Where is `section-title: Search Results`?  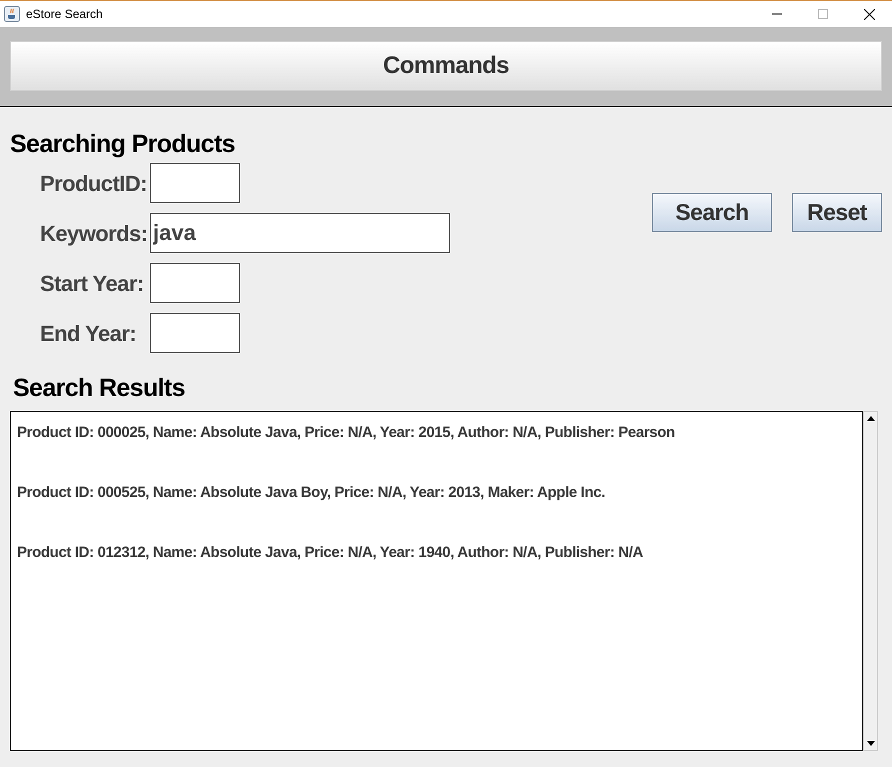 section-title: Search Results is located at coordinates (99, 388).